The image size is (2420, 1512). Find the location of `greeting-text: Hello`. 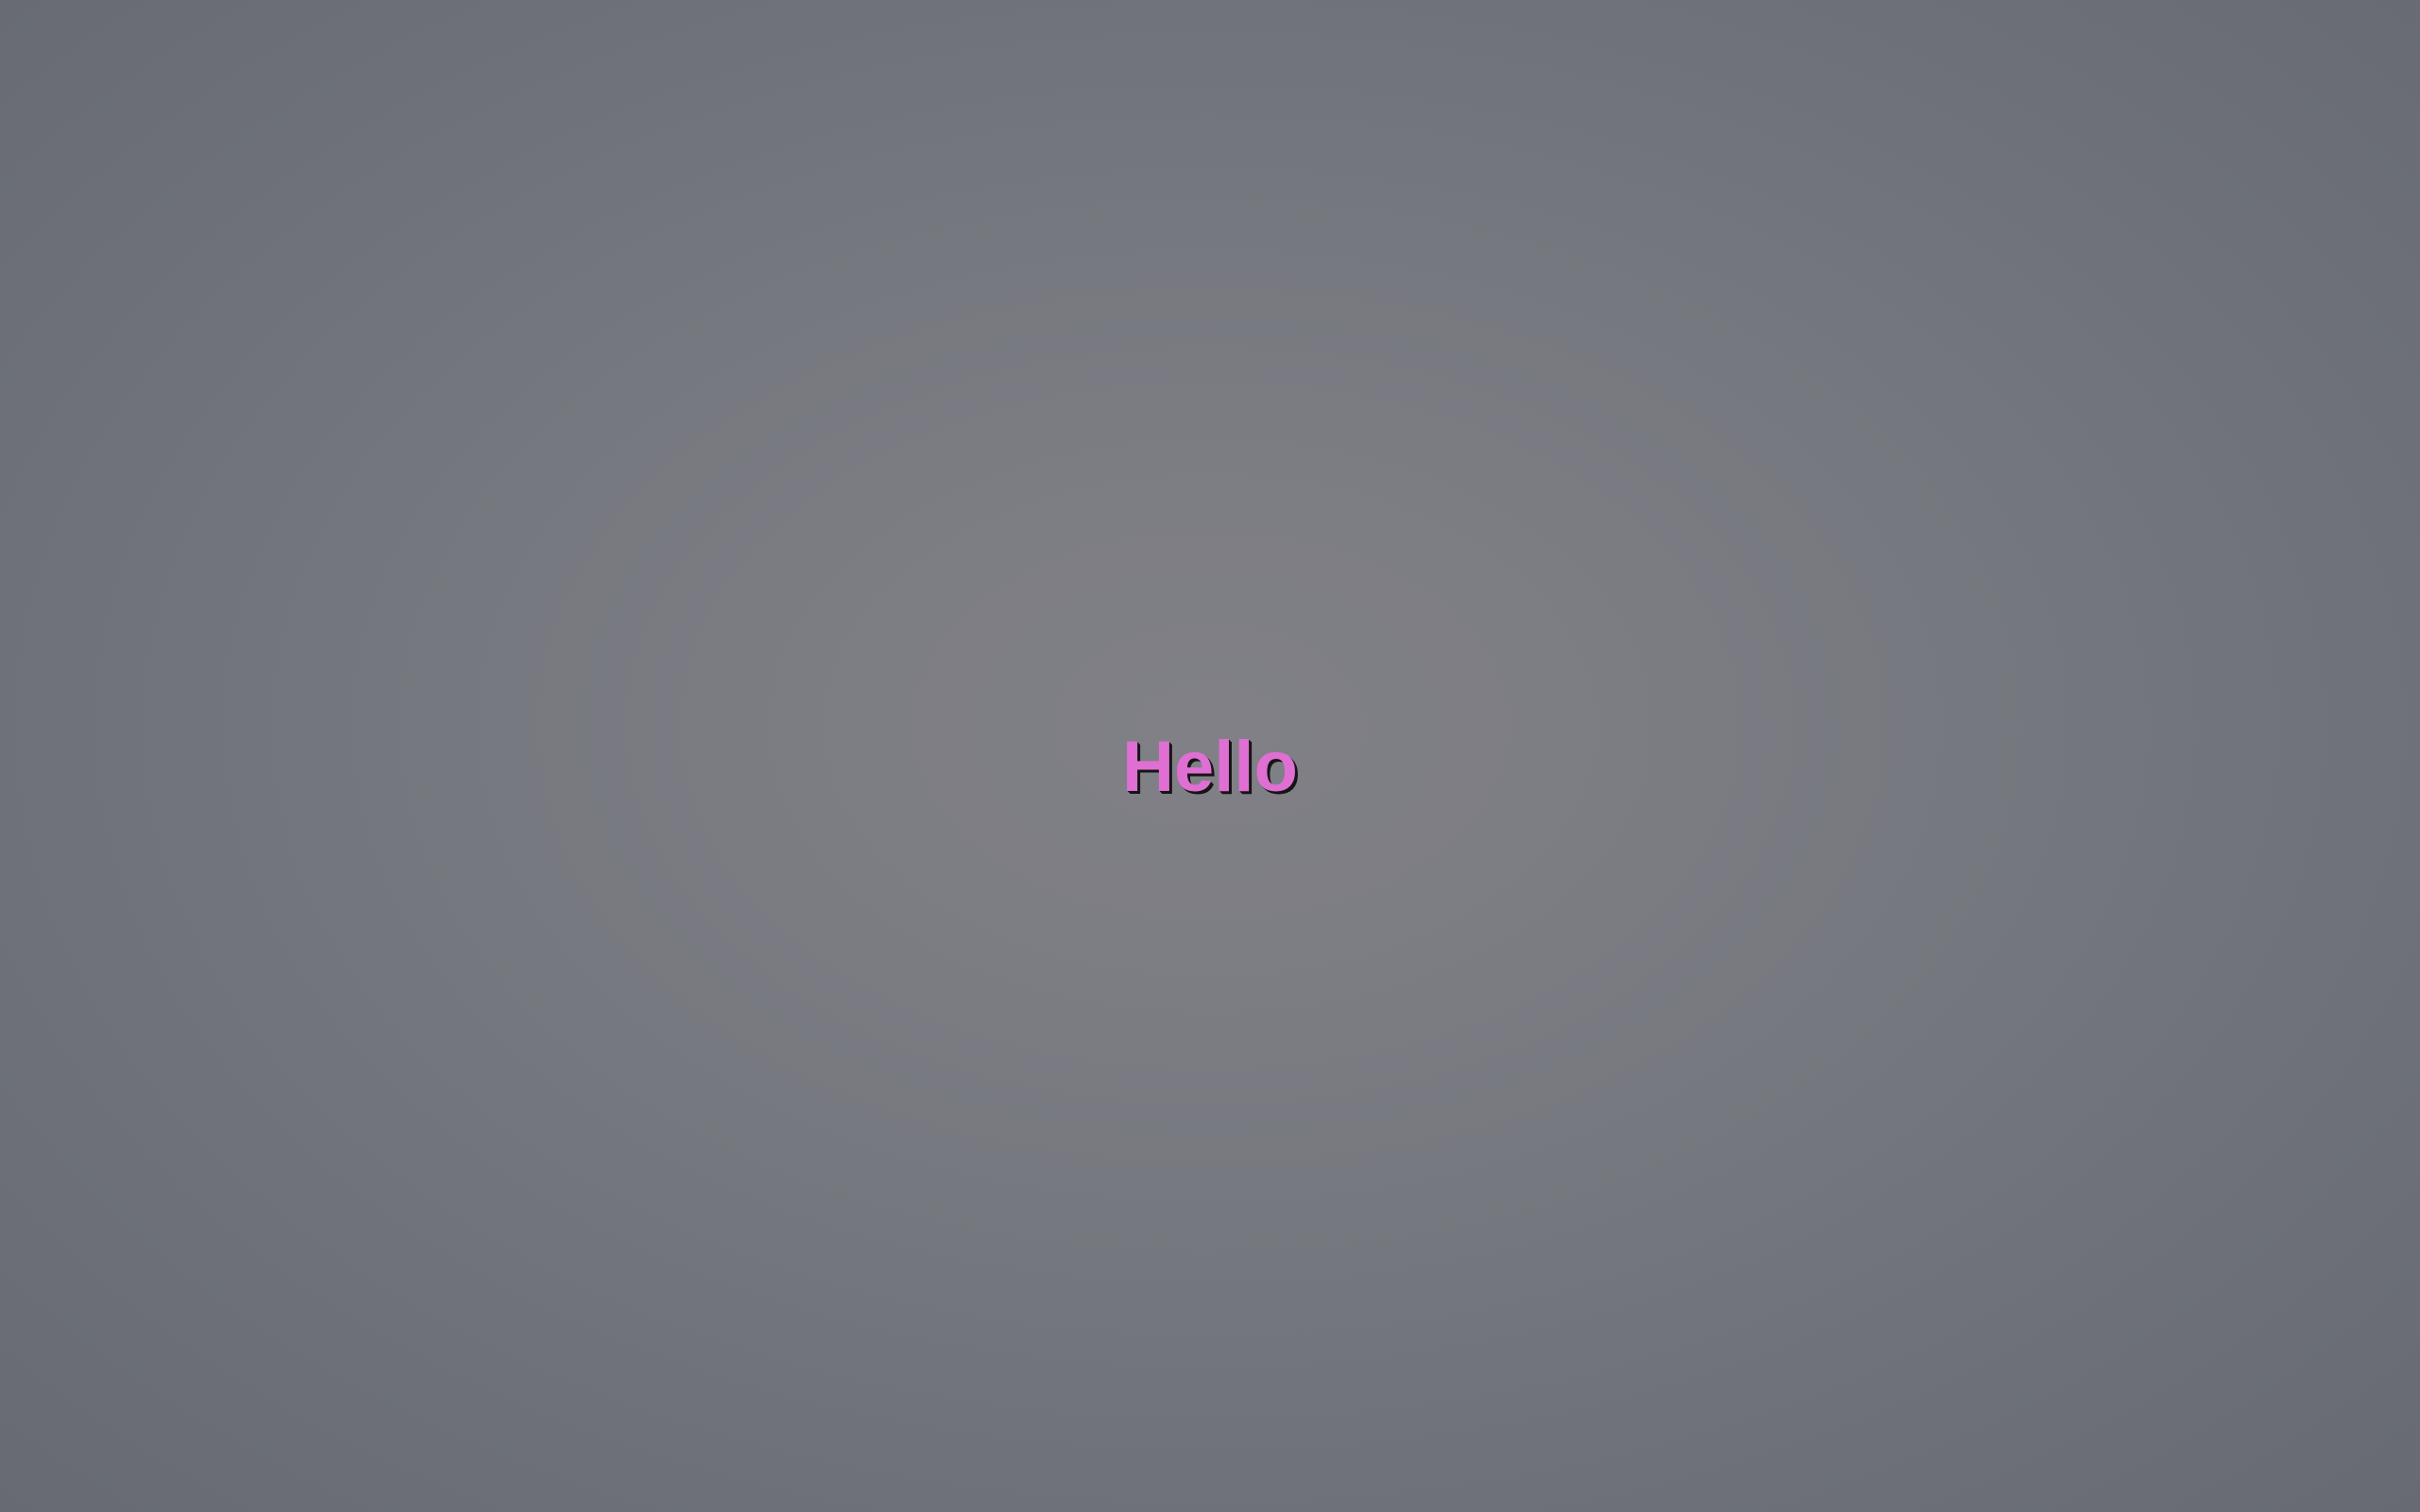

greeting-text: Hello is located at coordinates (1210, 767).